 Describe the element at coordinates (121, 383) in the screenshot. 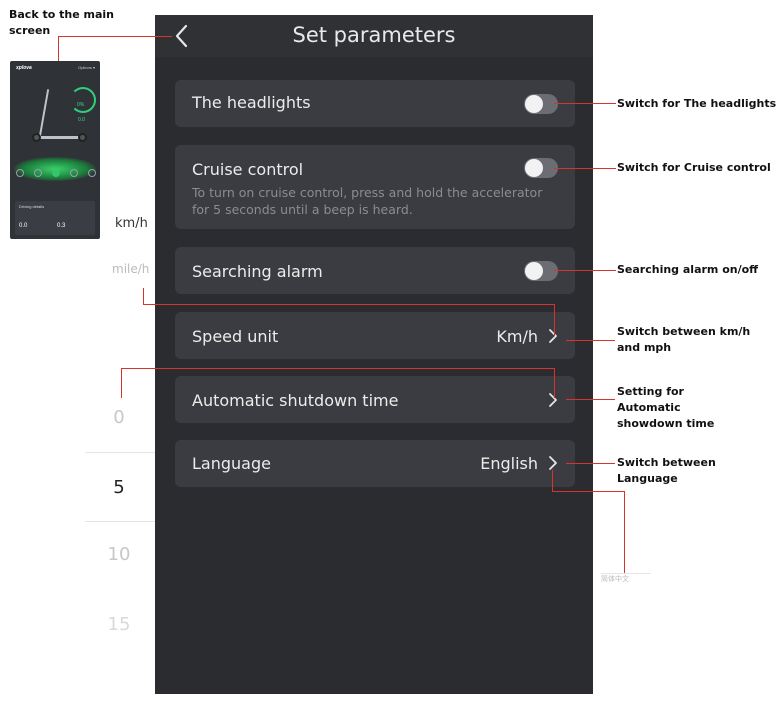

I see `leader-line-shutdown-left-v` at that location.